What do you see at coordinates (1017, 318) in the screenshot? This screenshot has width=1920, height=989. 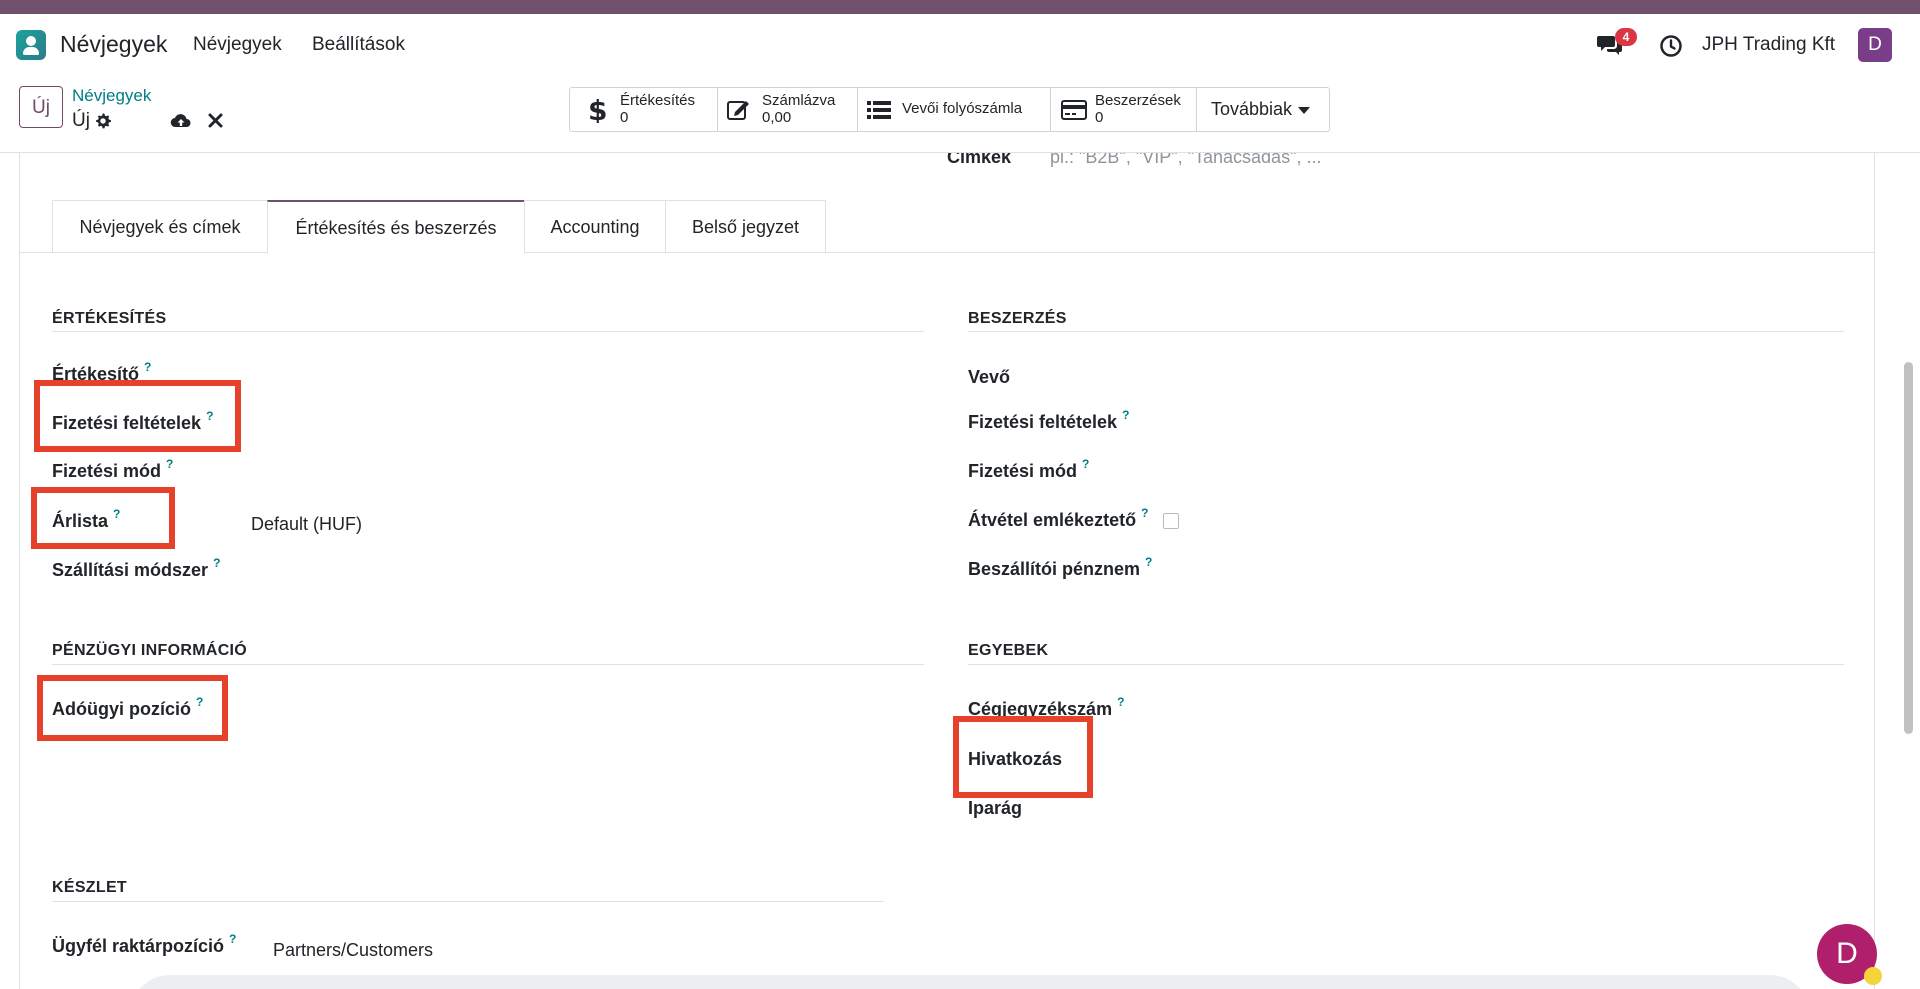 I see `section-title-purchase: BESZERZÉS` at bounding box center [1017, 318].